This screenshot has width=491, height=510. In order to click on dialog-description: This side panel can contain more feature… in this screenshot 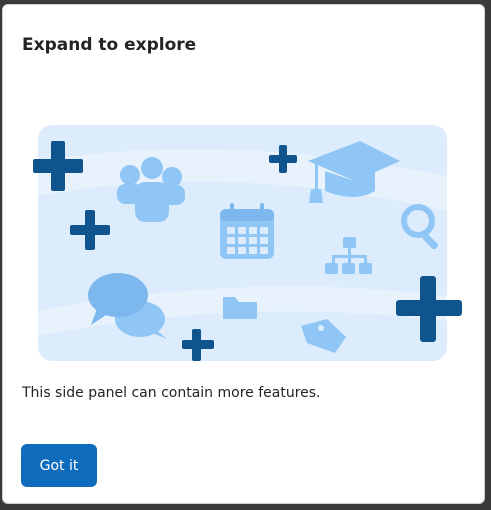, I will do `click(171, 393)`.